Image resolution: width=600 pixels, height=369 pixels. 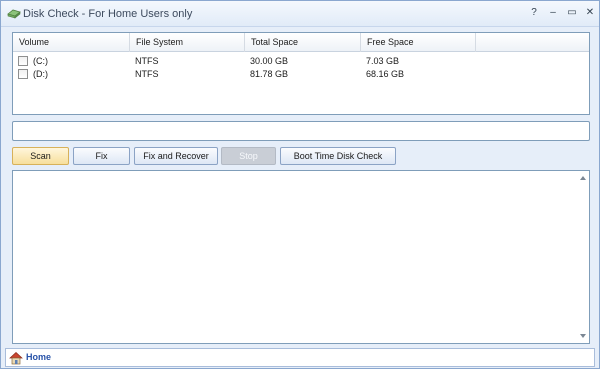 What do you see at coordinates (269, 74) in the screenshot?
I see `volume-total-space: 81.78 GB` at bounding box center [269, 74].